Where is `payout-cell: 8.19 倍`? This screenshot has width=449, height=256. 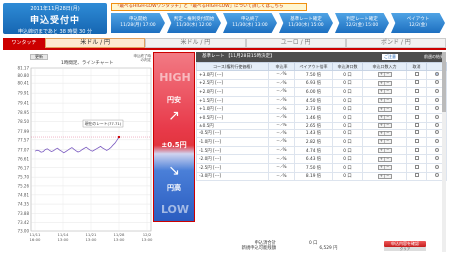
payout-cell: 8.19 倍 is located at coordinates (313, 176).